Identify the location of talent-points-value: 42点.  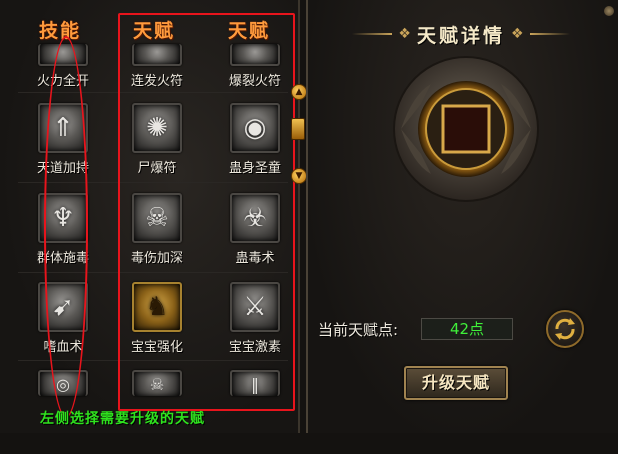
(467, 329).